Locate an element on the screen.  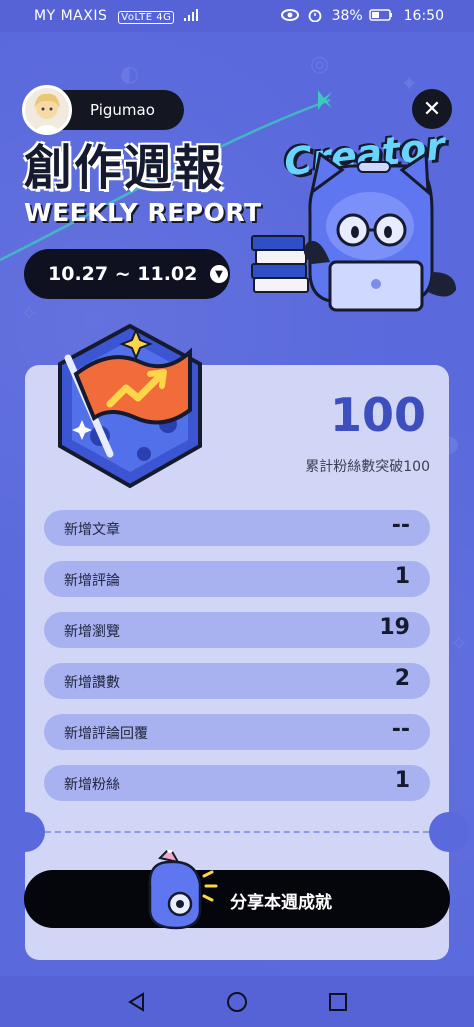
system-nav-bar is located at coordinates (237, 1001).